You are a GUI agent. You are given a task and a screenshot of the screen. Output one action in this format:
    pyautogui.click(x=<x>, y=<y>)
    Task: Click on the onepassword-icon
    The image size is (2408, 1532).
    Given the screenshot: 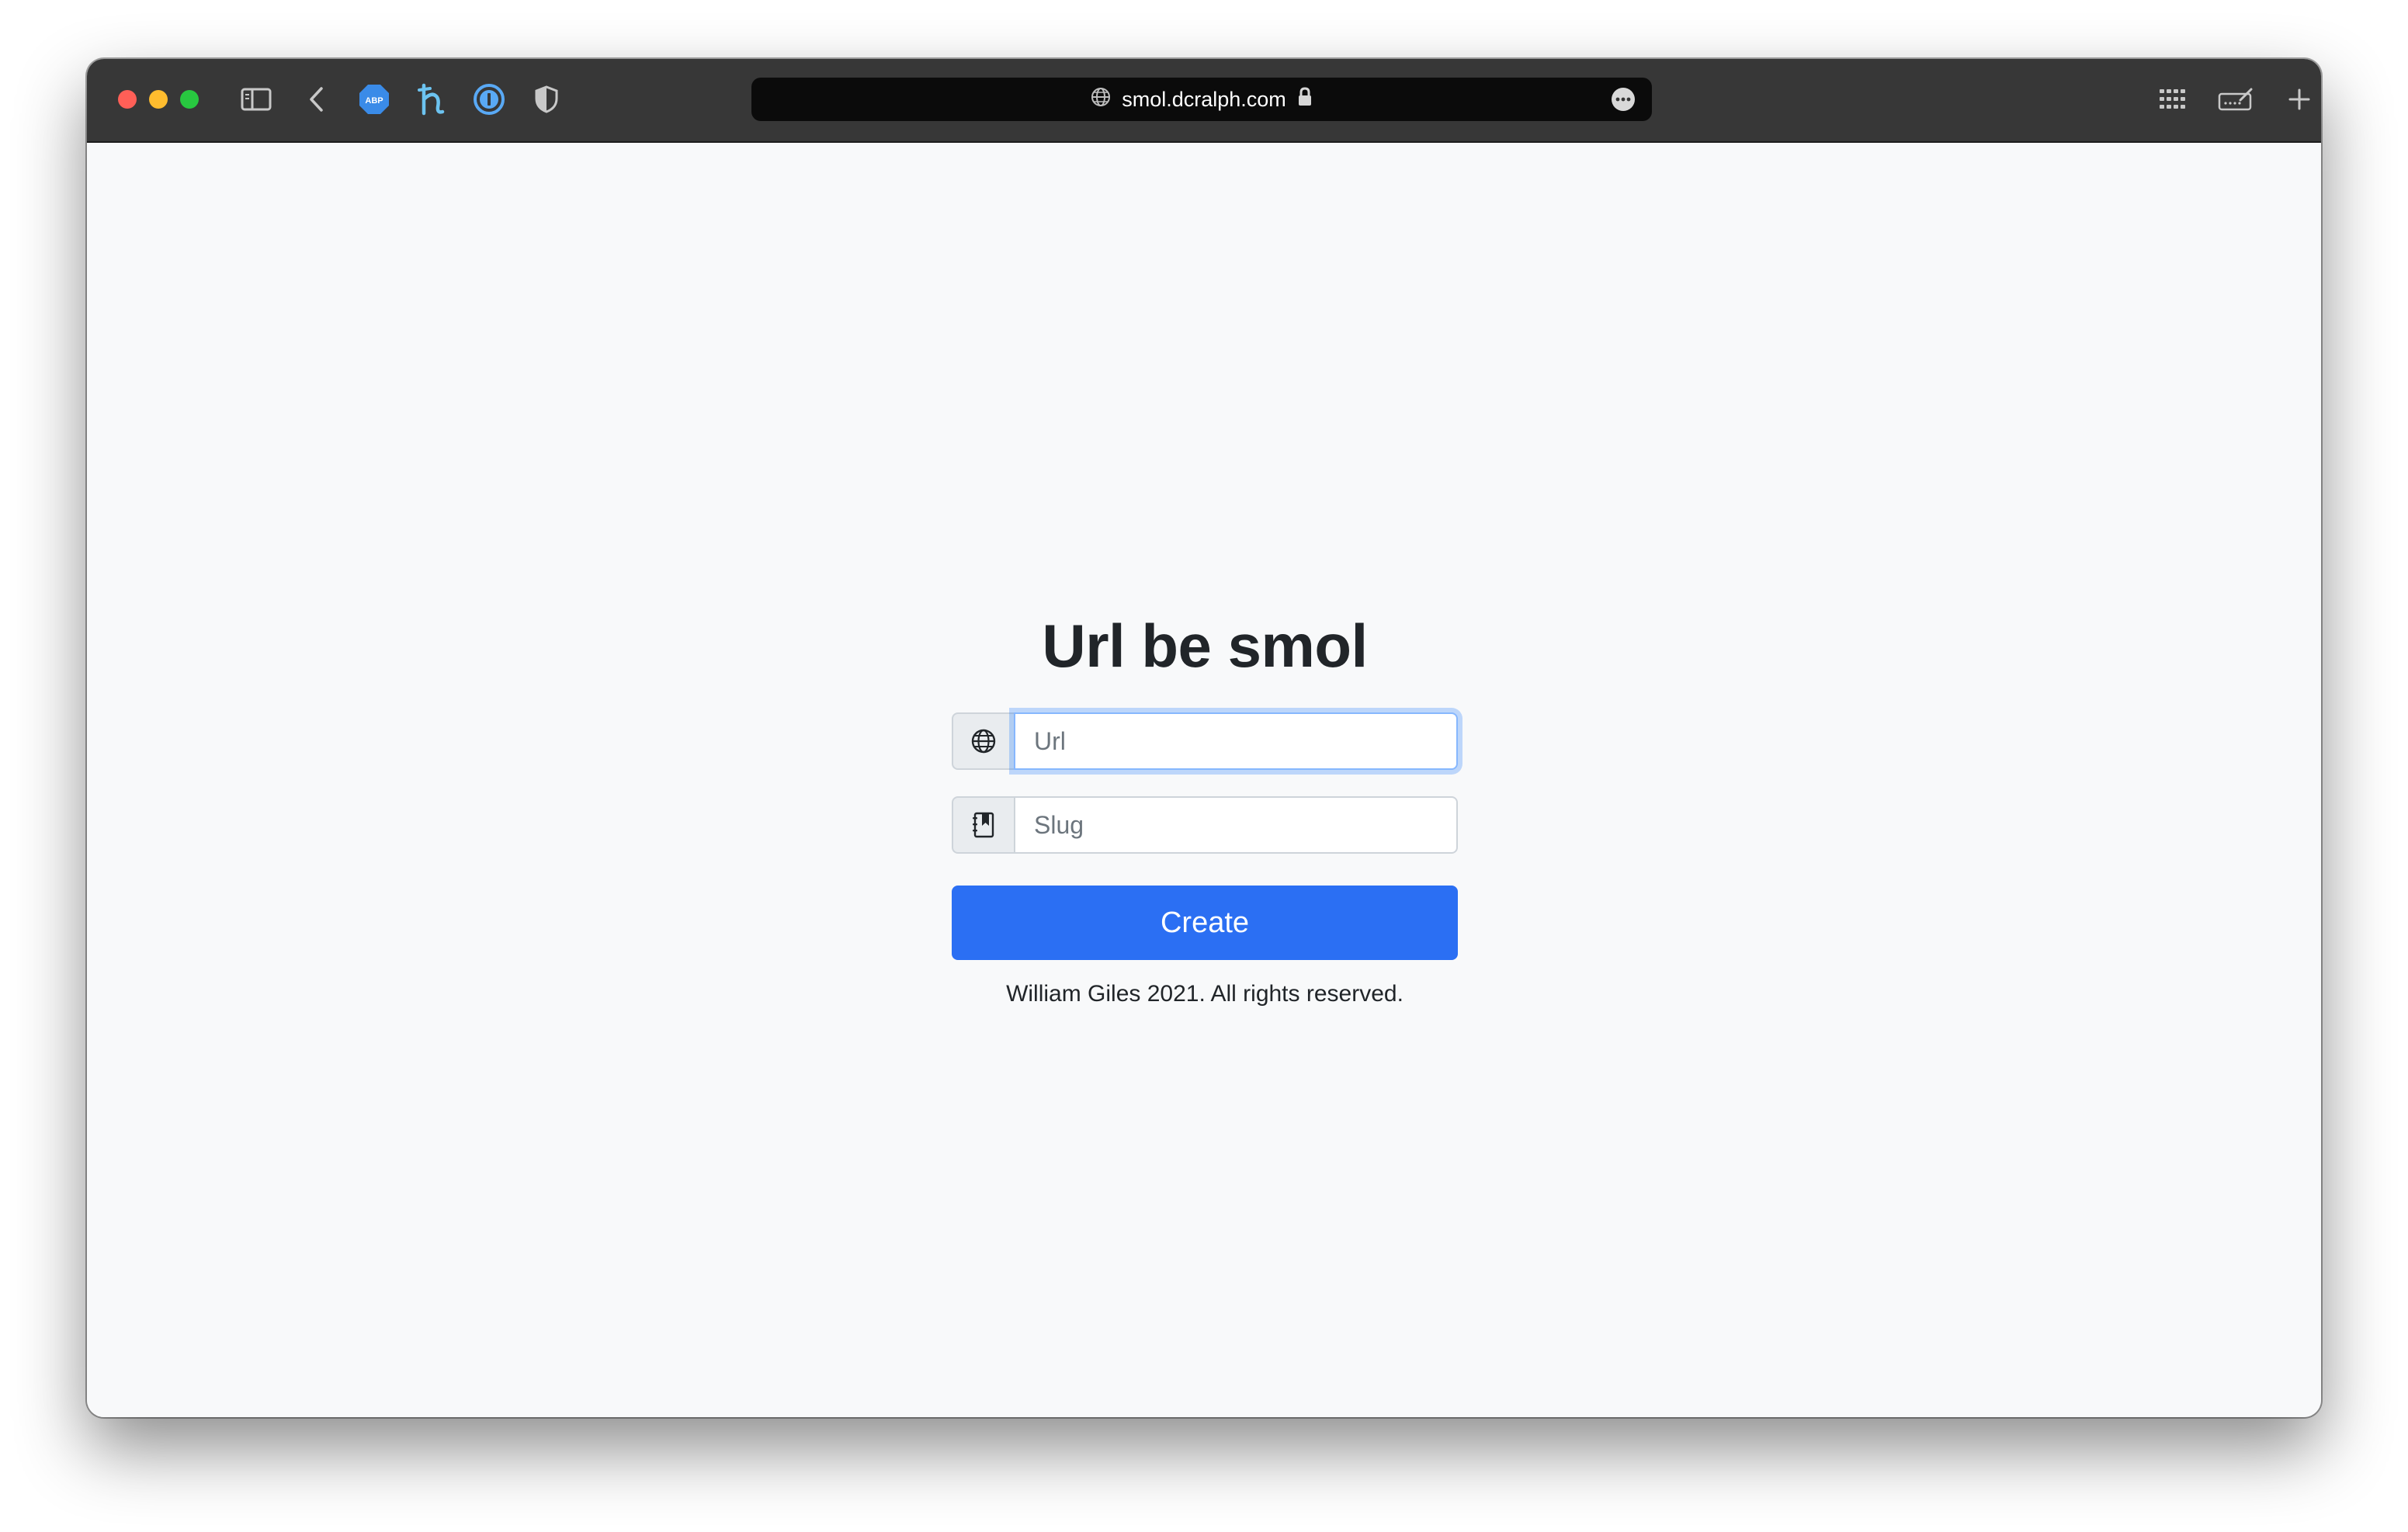 What is the action you would take?
    pyautogui.click(x=489, y=99)
    